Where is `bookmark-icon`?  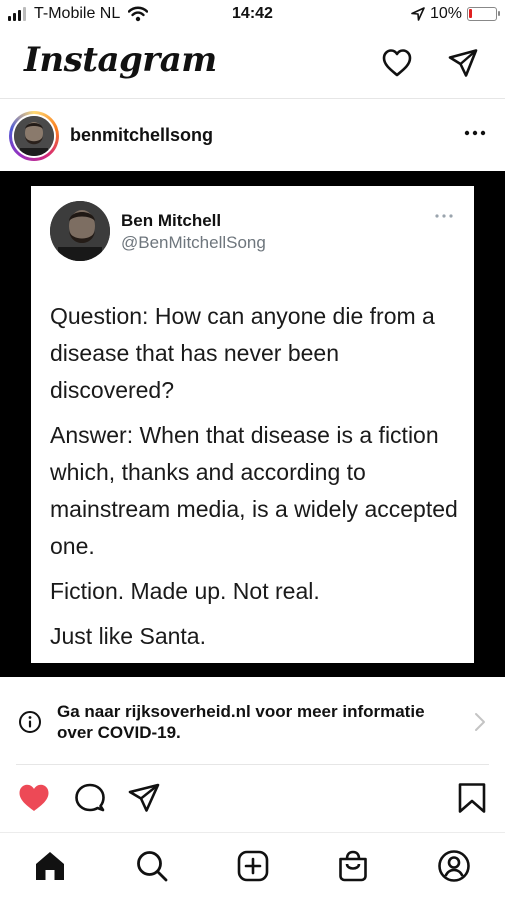
bookmark-icon is located at coordinates (472, 798).